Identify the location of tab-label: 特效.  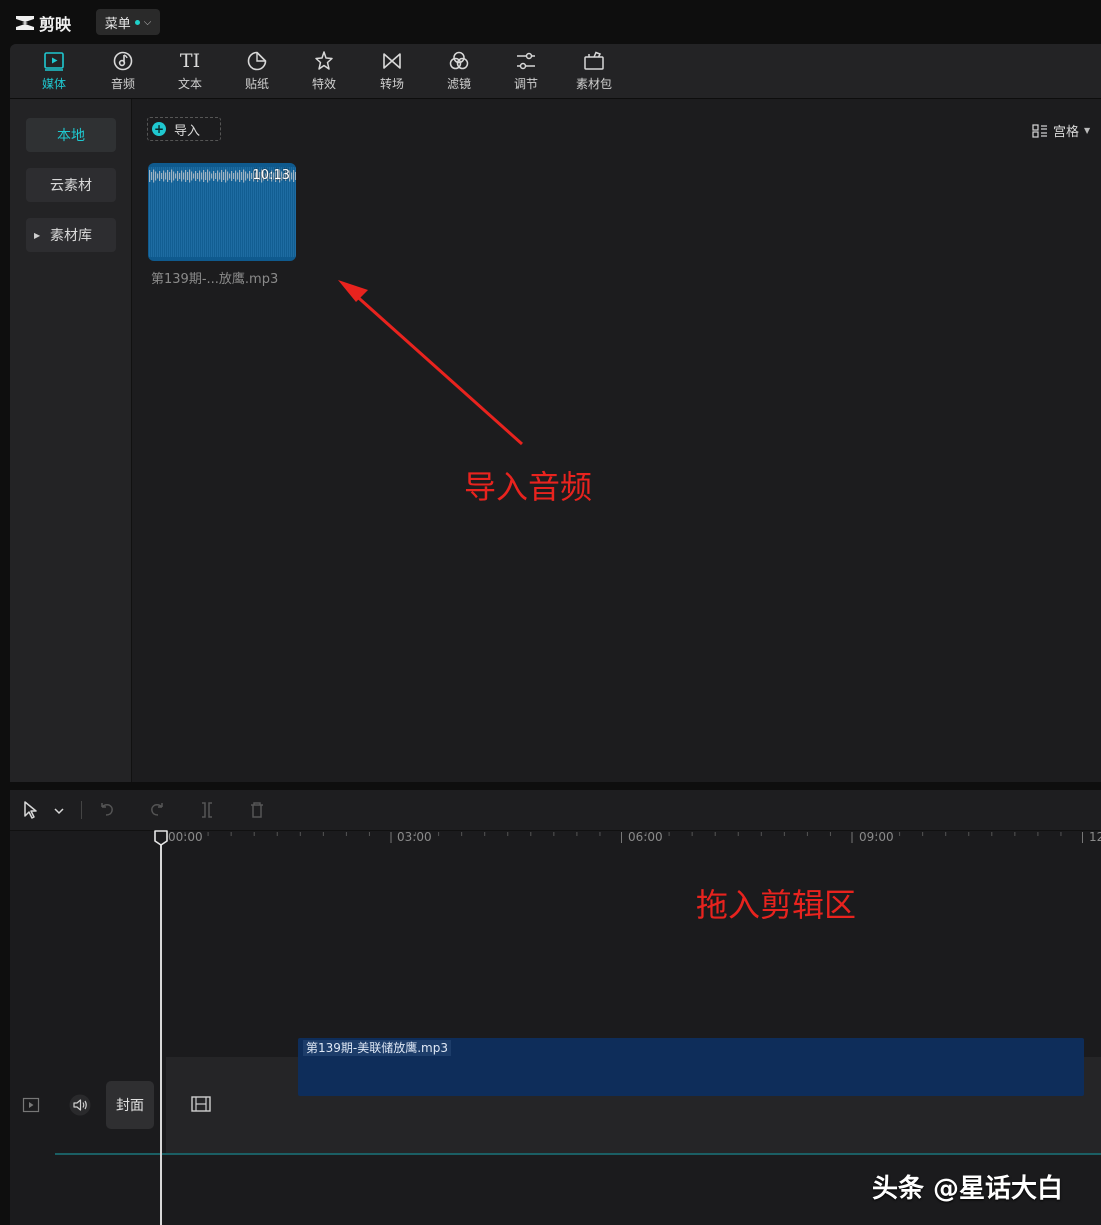
(323, 84).